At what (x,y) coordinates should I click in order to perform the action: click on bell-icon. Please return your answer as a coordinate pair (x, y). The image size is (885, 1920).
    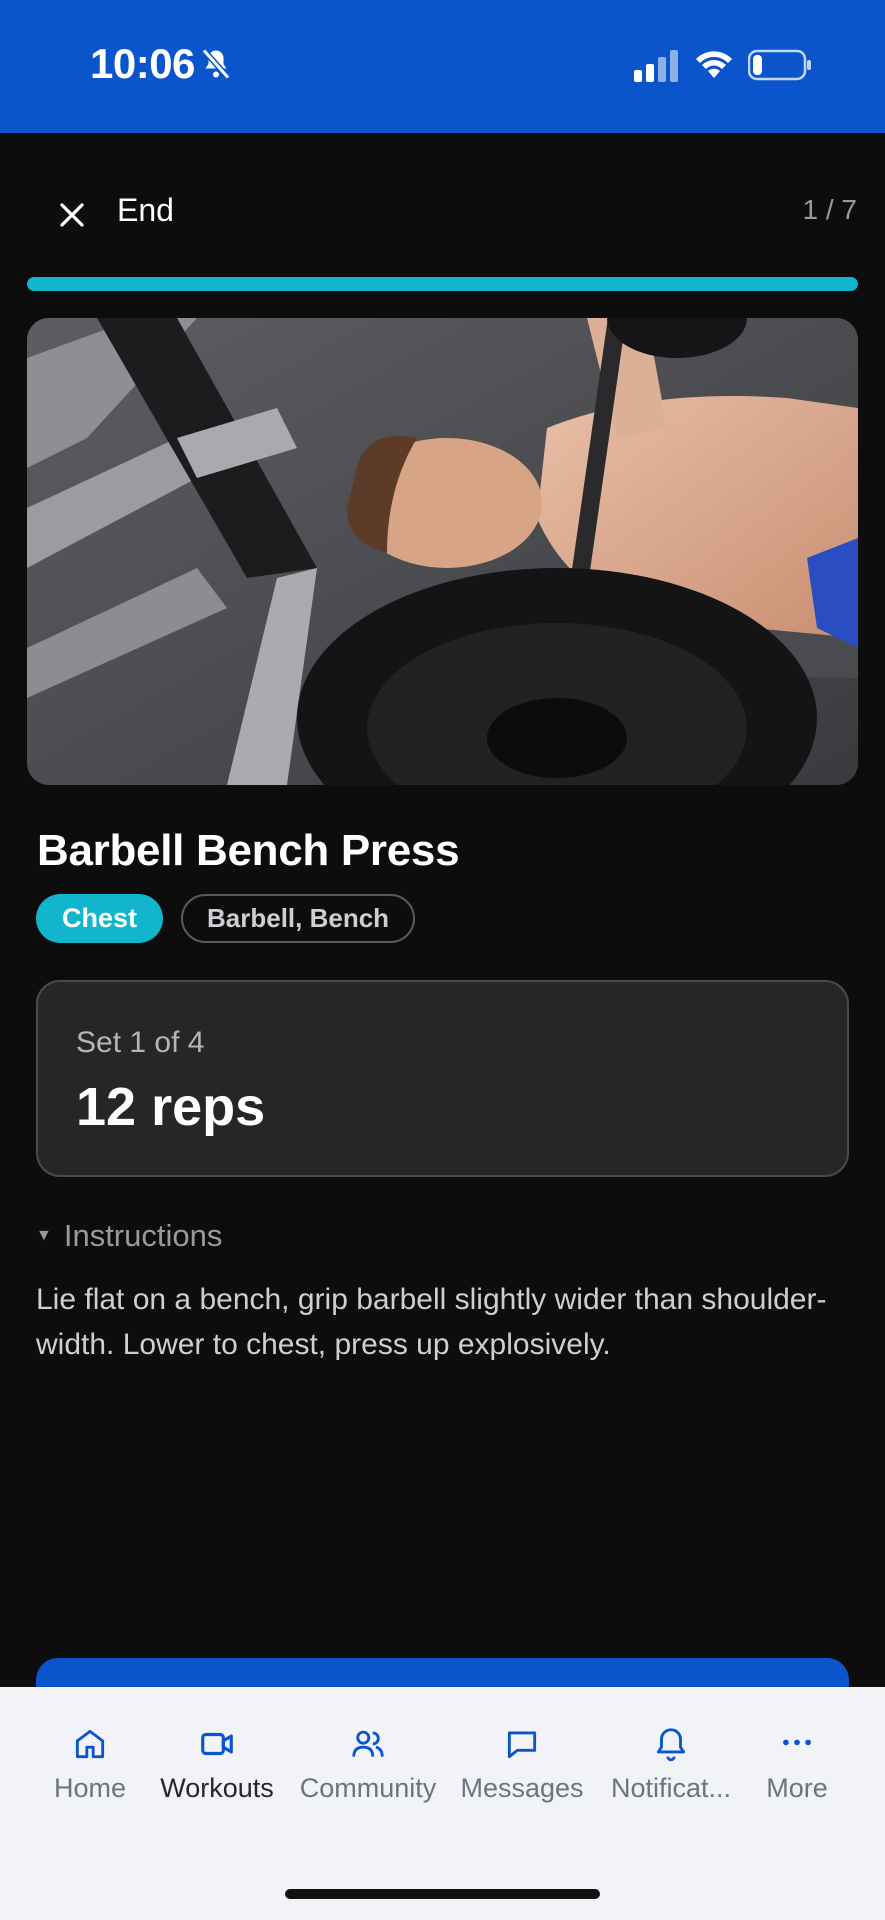
    Looking at the image, I should click on (671, 1745).